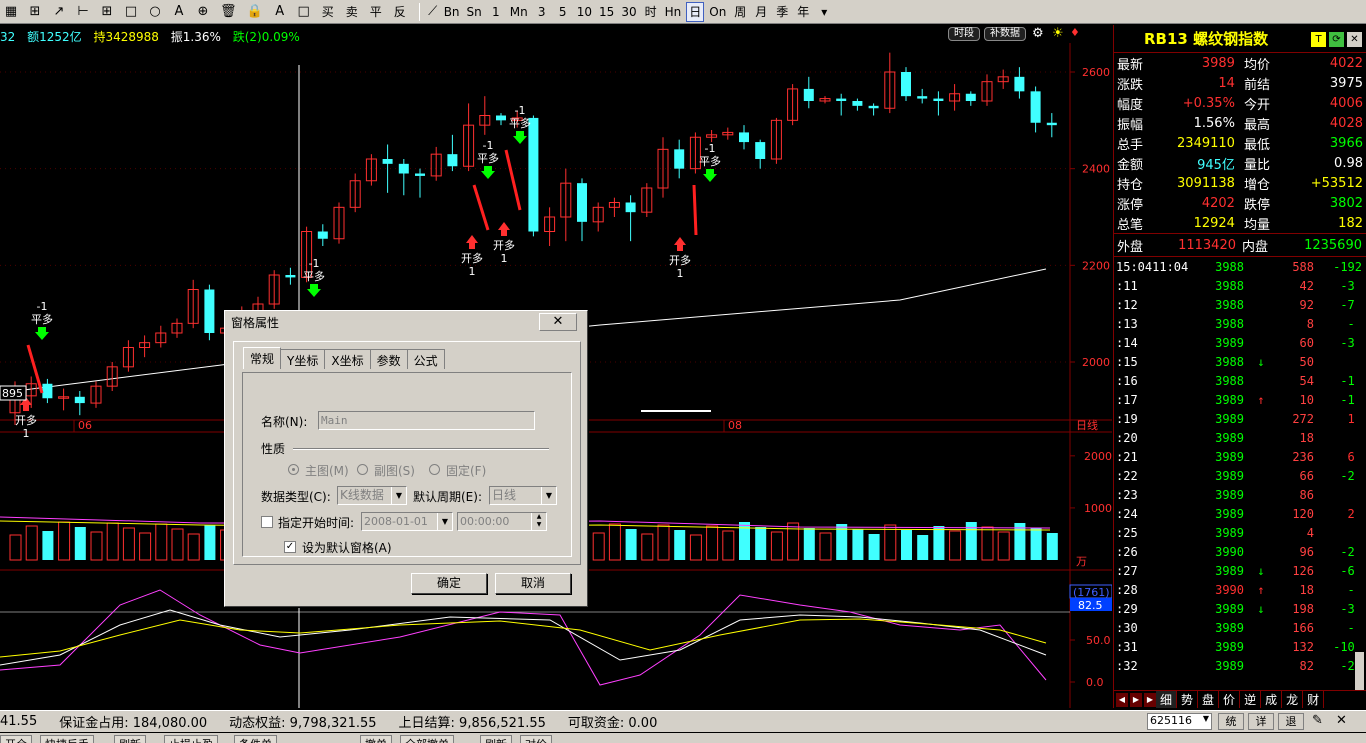 Image resolution: width=1366 pixels, height=743 pixels. What do you see at coordinates (228, 12) in the screenshot?
I see `delete-icon: 🗑` at bounding box center [228, 12].